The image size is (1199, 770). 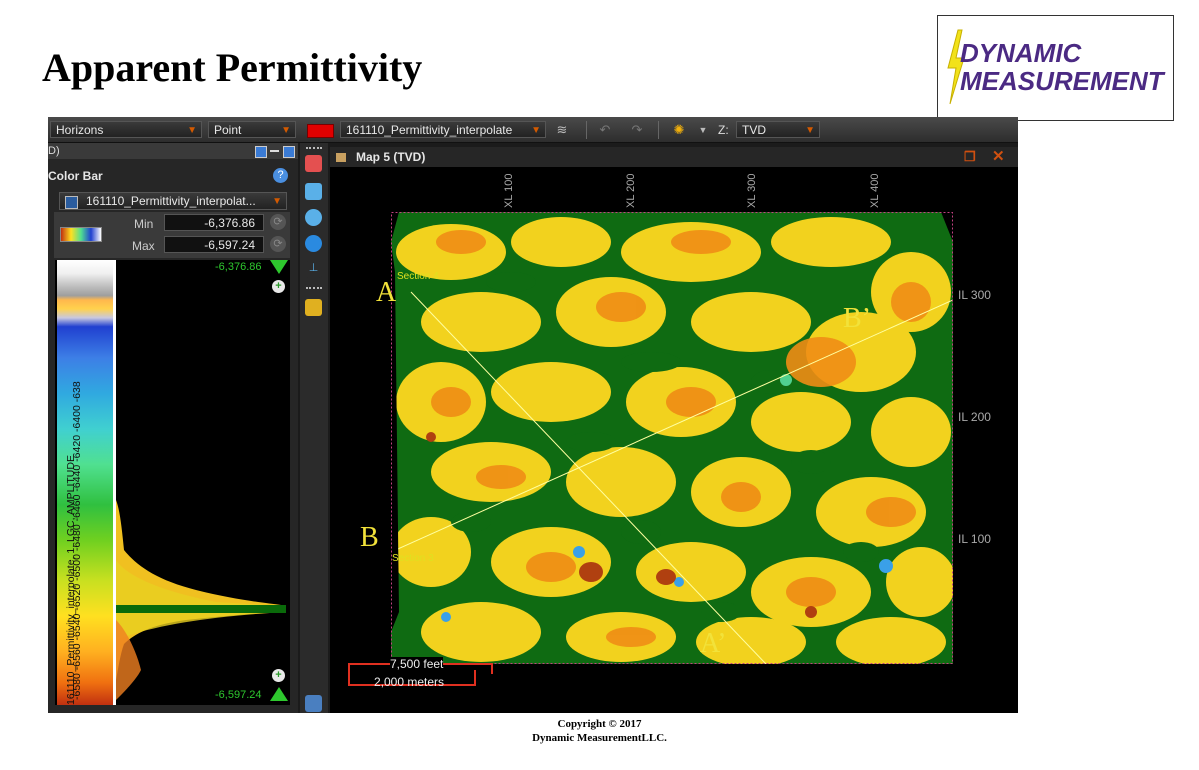 I want to click on palette-thumbnail-icon, so click(x=81, y=234).